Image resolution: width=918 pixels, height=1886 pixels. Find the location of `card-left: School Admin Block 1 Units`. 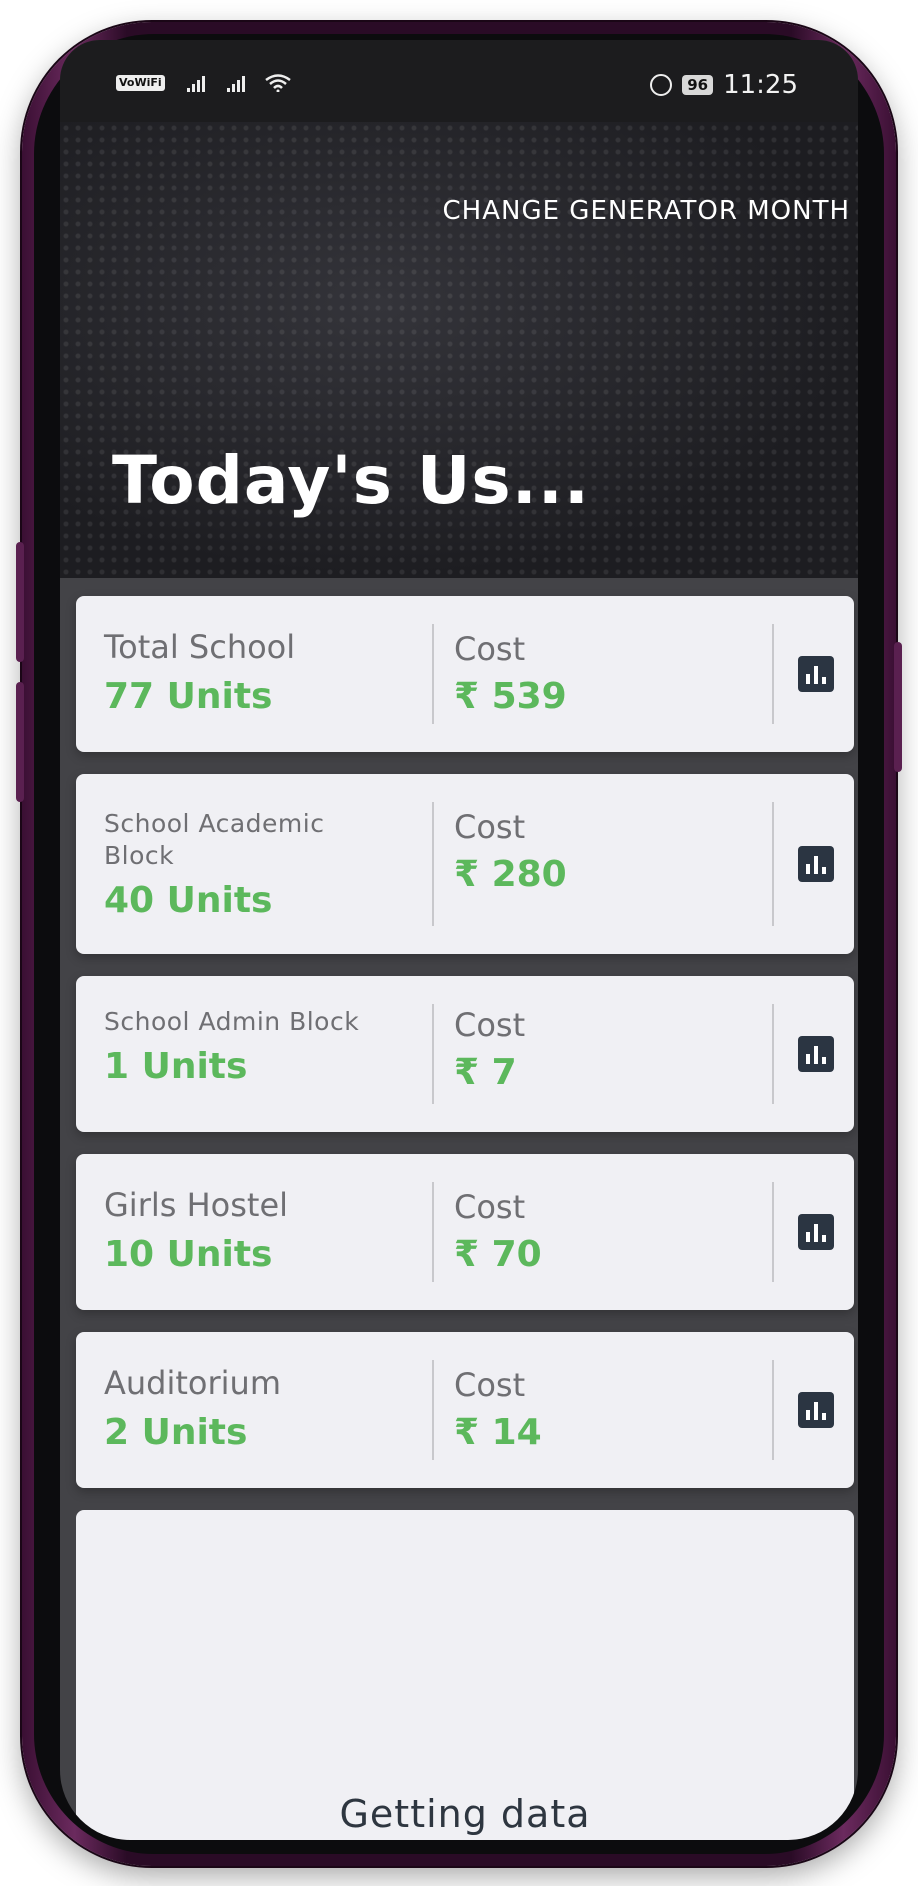

card-left: School Admin Block 1 Units is located at coordinates (264, 1054).